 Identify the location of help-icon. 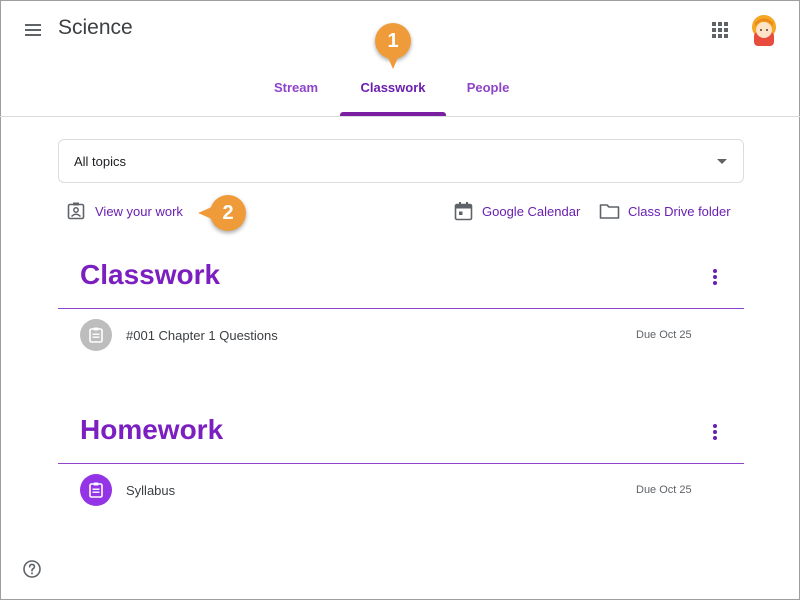
(32, 569).